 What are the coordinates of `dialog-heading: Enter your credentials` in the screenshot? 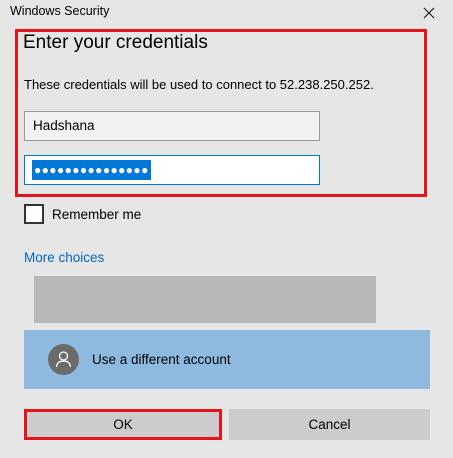 It's located at (115, 42).